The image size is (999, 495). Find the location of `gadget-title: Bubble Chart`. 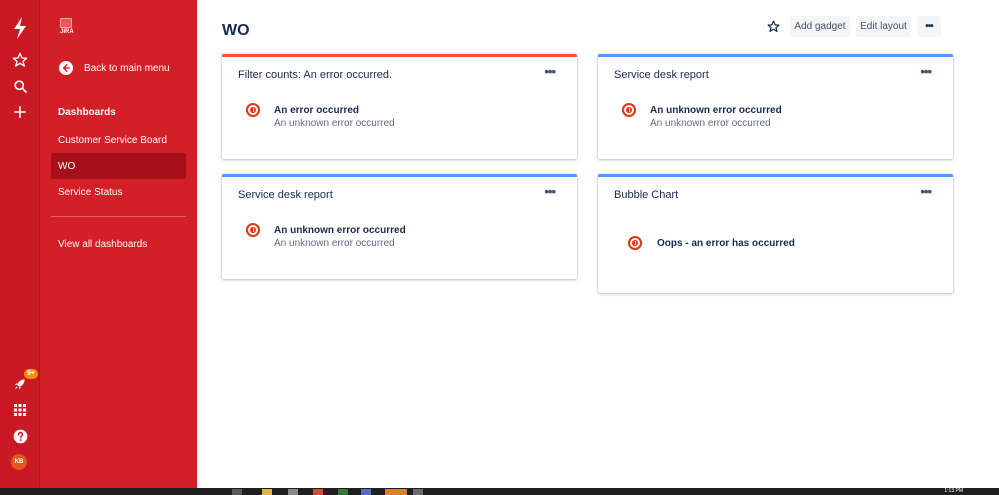

gadget-title: Bubble Chart is located at coordinates (646, 195).